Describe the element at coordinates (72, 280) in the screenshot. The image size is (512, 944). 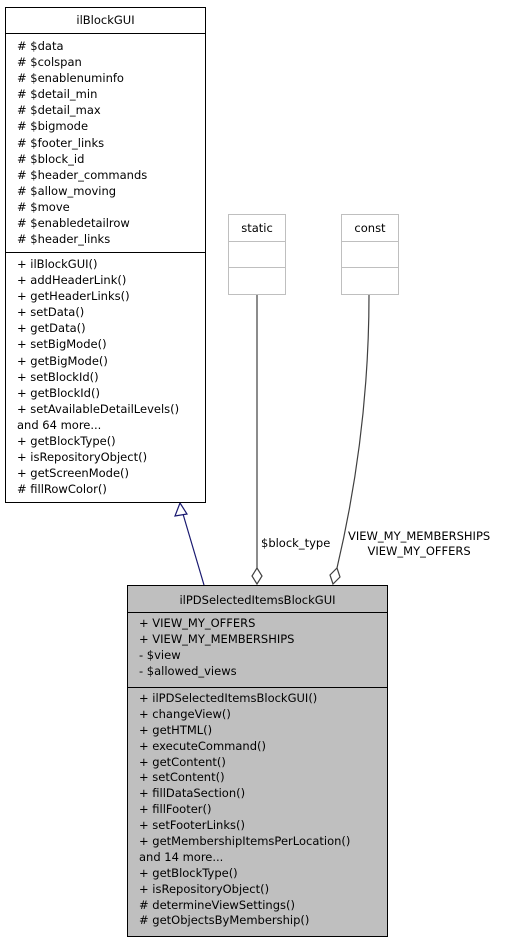
I see `class-operation: + addHeaderLink()` at that location.